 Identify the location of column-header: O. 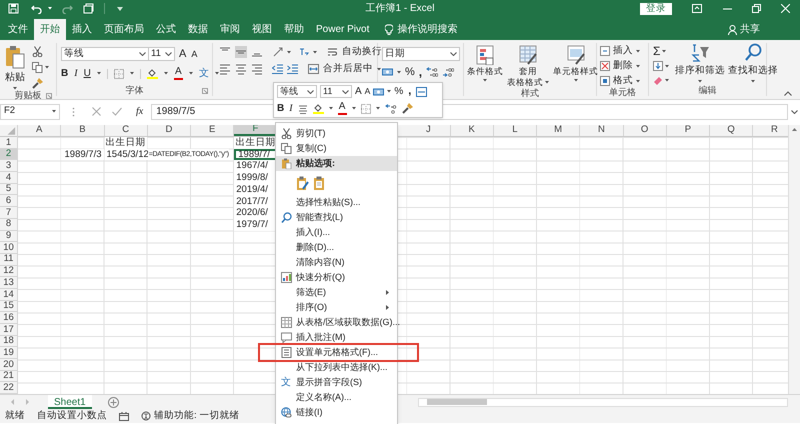
(645, 130).